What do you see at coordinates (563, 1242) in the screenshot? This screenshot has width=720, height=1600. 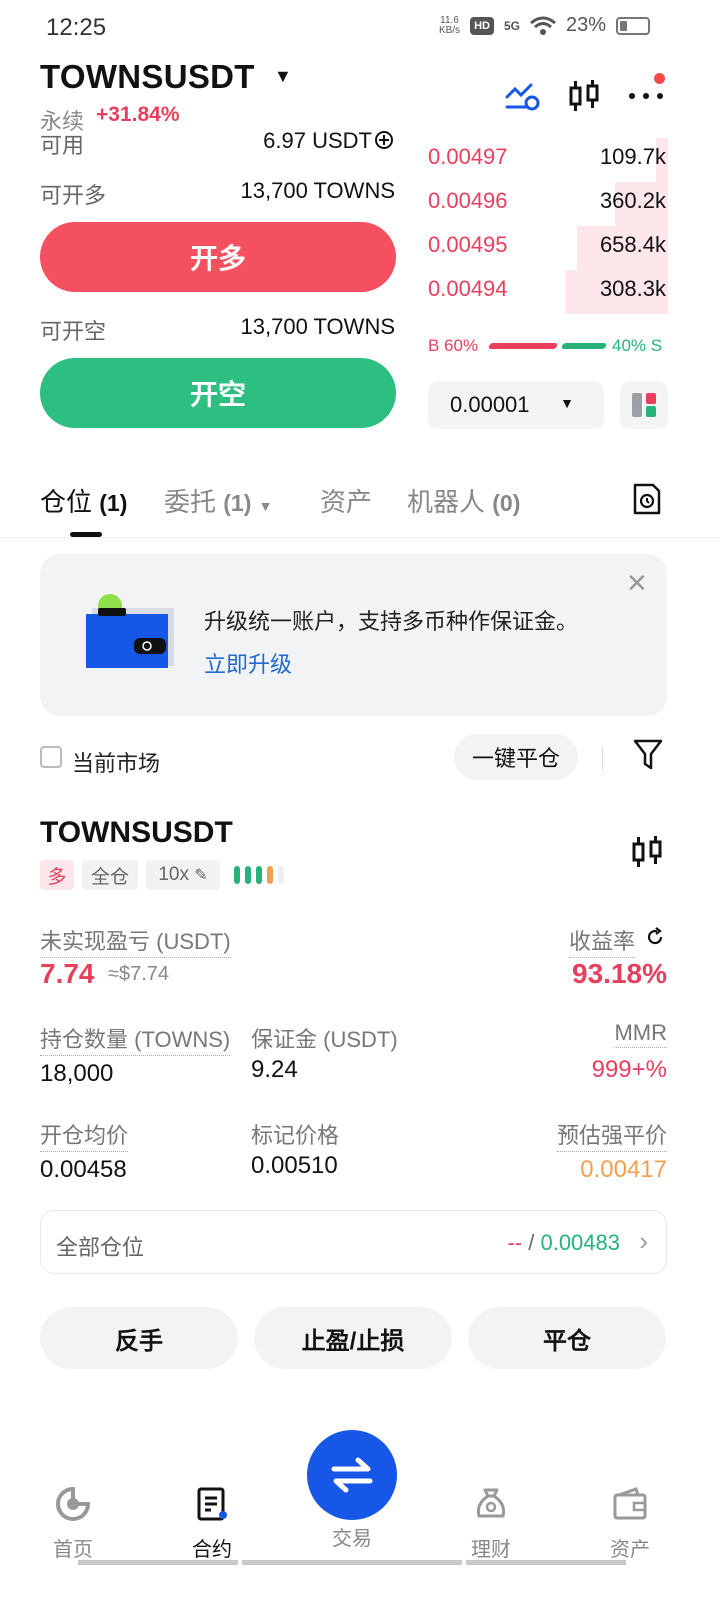 I see `all-positions-value: -- / 0.00483` at bounding box center [563, 1242].